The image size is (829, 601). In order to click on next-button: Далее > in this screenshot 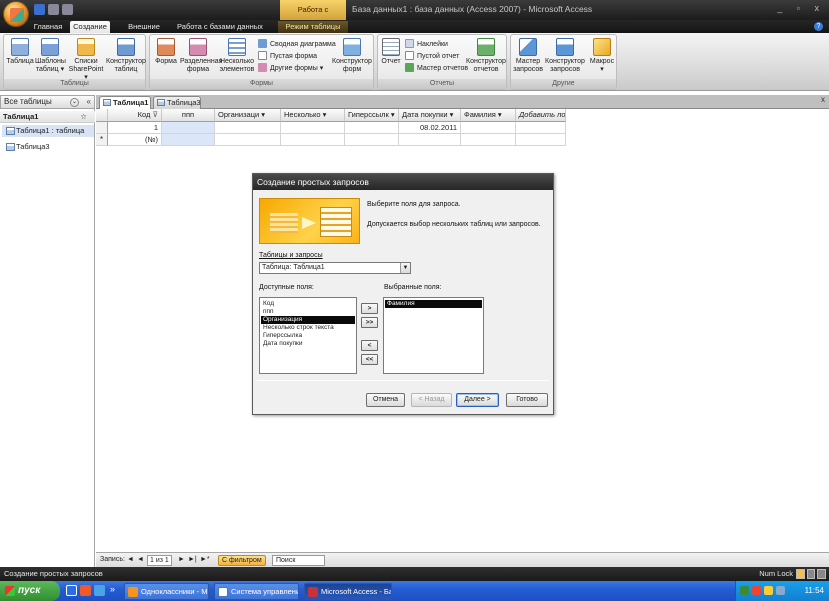, I will do `click(477, 400)`.